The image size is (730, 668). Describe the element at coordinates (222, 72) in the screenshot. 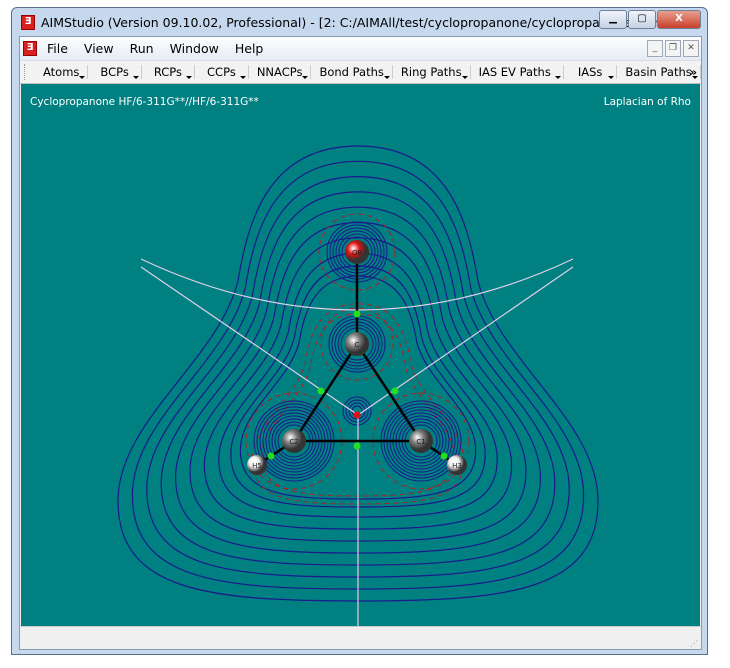

I see `ccps-dropdown: CCPs` at that location.